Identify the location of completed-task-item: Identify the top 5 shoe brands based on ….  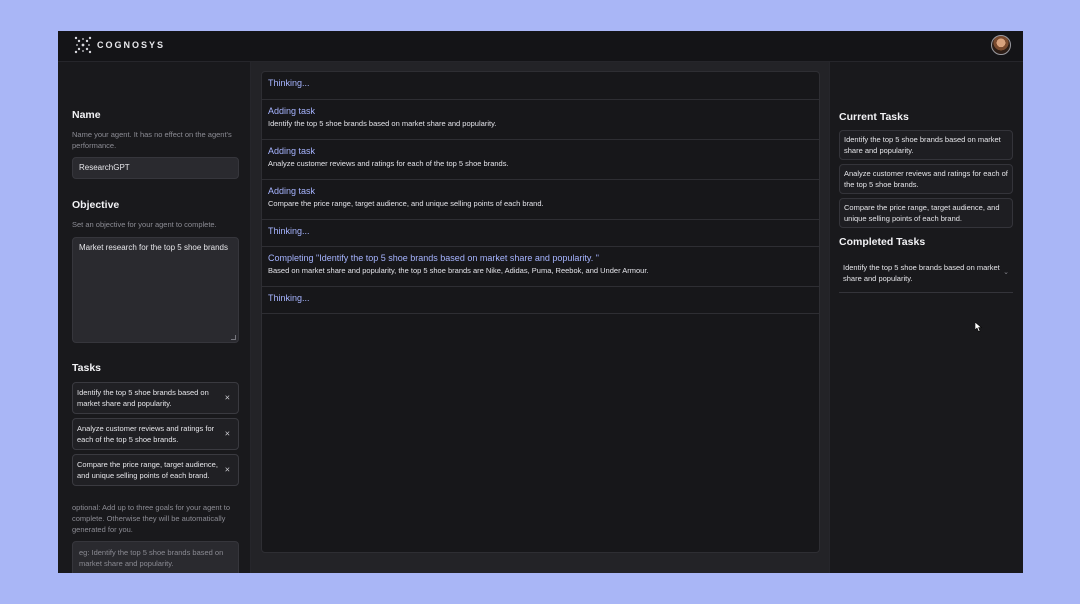
(926, 275).